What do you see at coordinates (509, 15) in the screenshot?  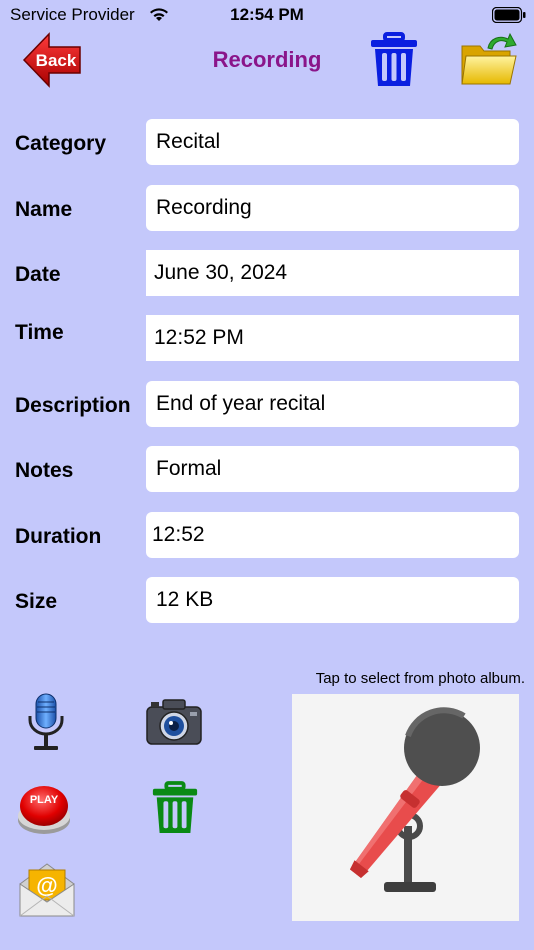 I see `battery-icon` at bounding box center [509, 15].